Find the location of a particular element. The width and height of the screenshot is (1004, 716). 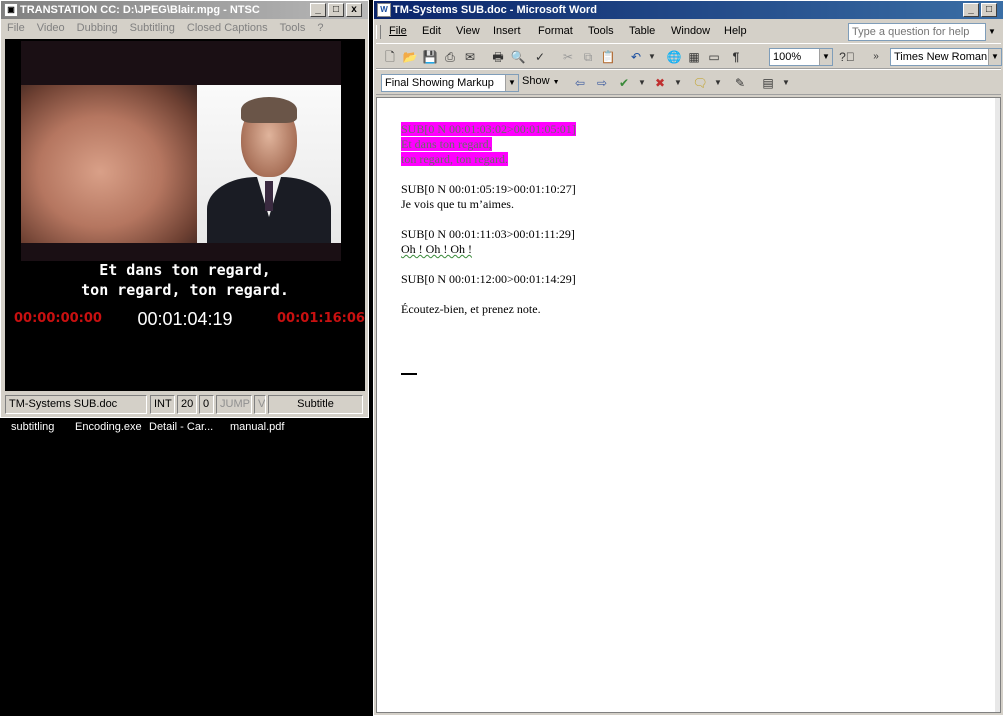

person-tie-shape is located at coordinates (269, 196).